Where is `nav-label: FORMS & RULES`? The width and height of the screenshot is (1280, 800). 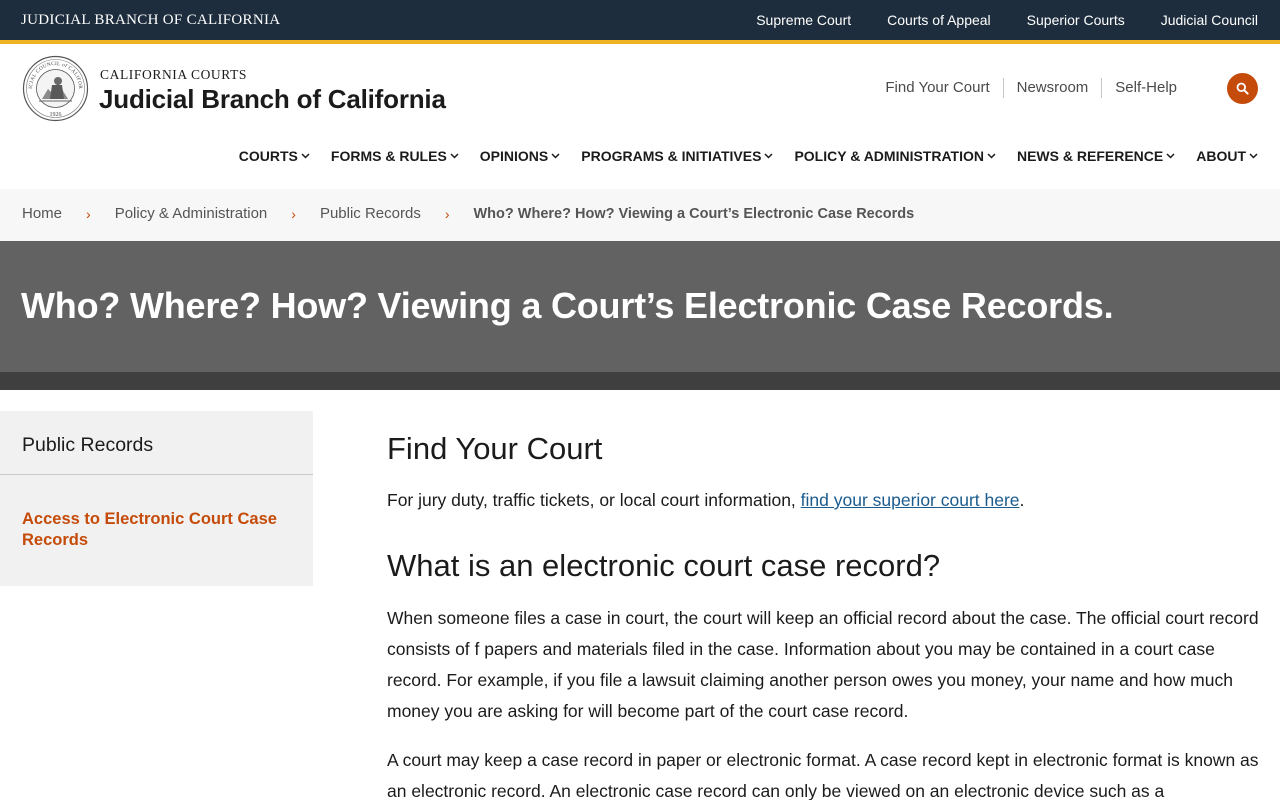
nav-label: FORMS & RULES is located at coordinates (388, 156).